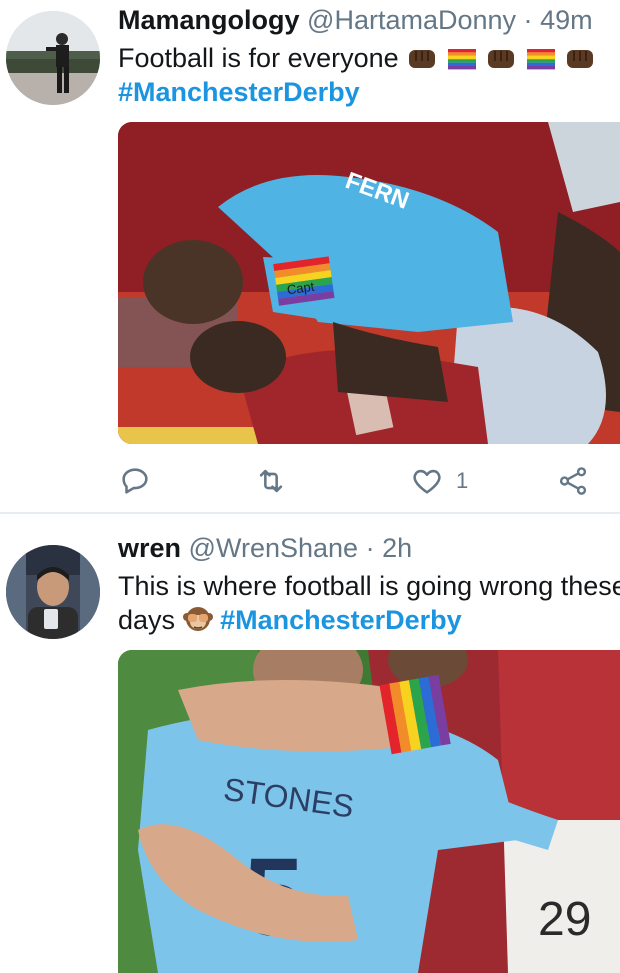  Describe the element at coordinates (566, 20) in the screenshot. I see `timestamp: 49m` at that location.